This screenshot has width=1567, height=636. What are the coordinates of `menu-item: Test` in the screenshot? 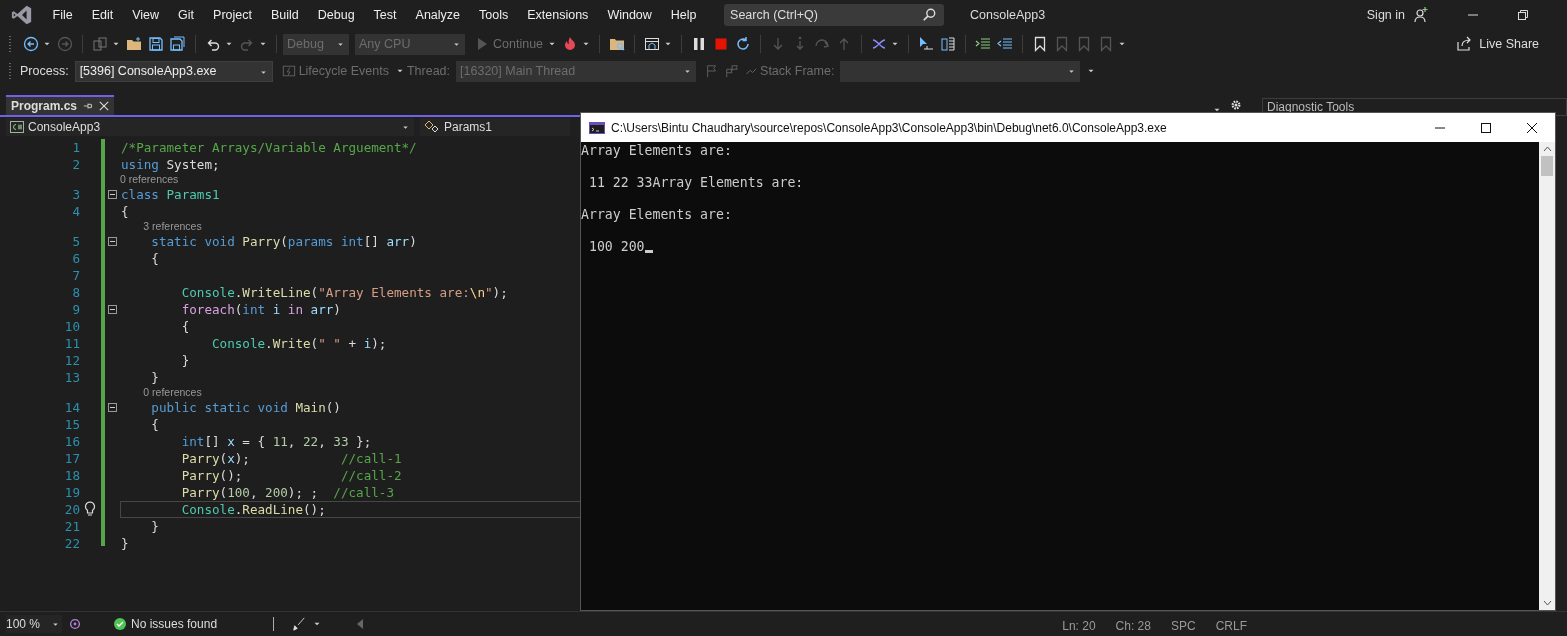 It's located at (385, 15).